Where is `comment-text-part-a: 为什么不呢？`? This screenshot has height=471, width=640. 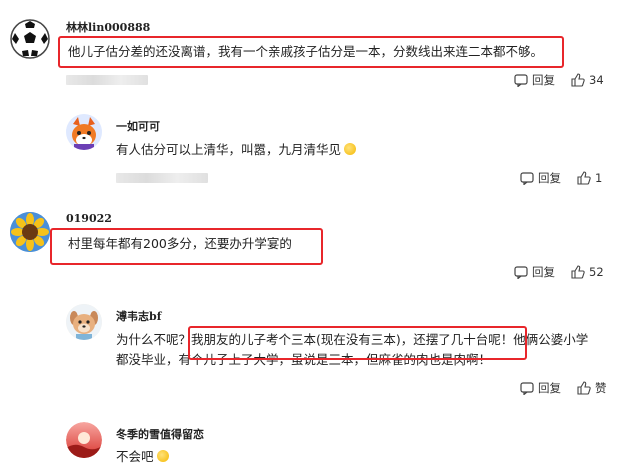
comment-text-part-a: 为什么不呢？ is located at coordinates (154, 339).